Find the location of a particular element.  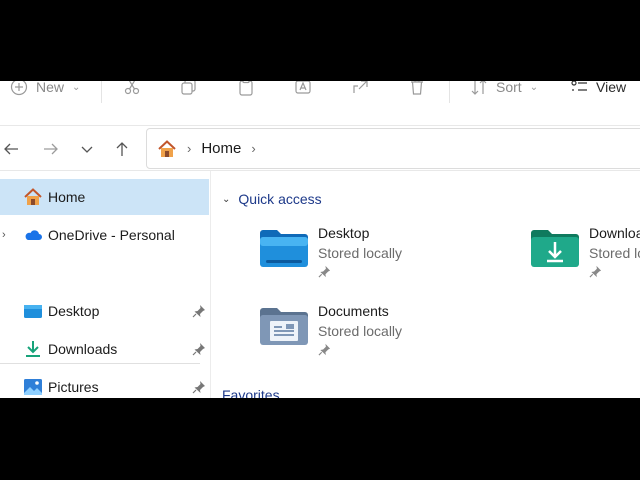

quick-access-header: ⌄ Quick access is located at coordinates (272, 199).